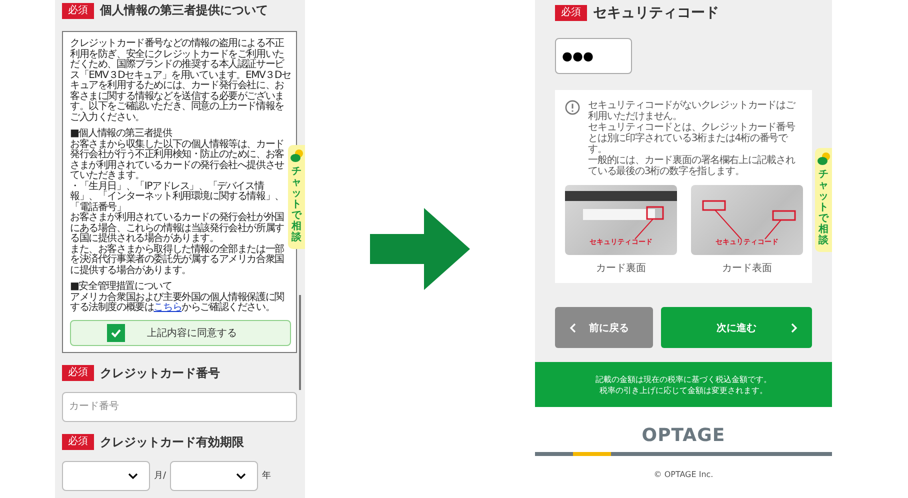 The width and height of the screenshot is (908, 498). I want to click on highlight-pointer, so click(649, 223).